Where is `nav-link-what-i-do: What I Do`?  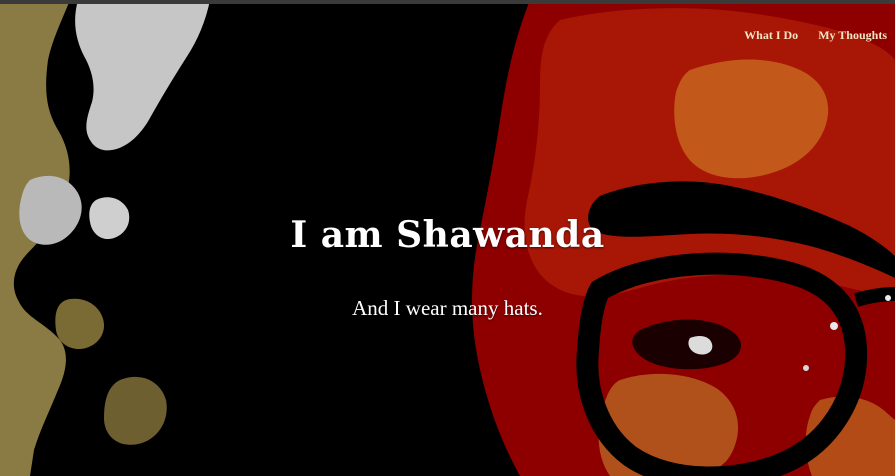 nav-link-what-i-do: What I Do is located at coordinates (771, 35).